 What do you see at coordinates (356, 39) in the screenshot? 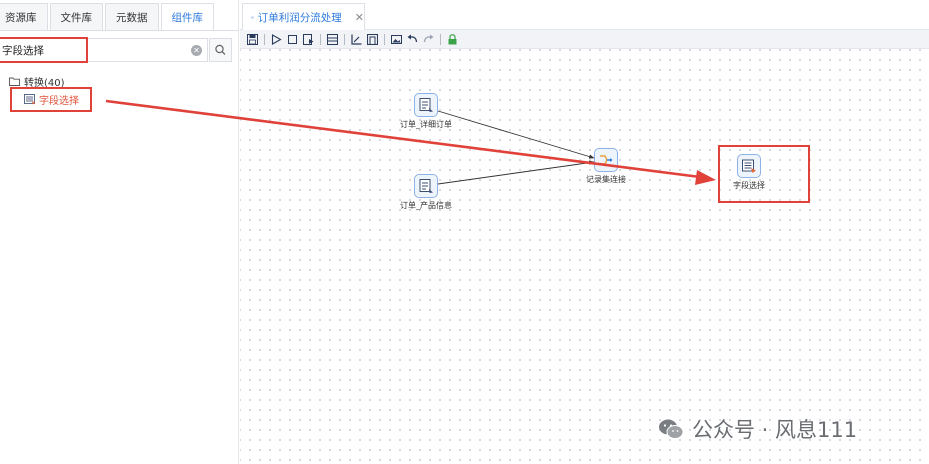
I see `align-icon` at bounding box center [356, 39].